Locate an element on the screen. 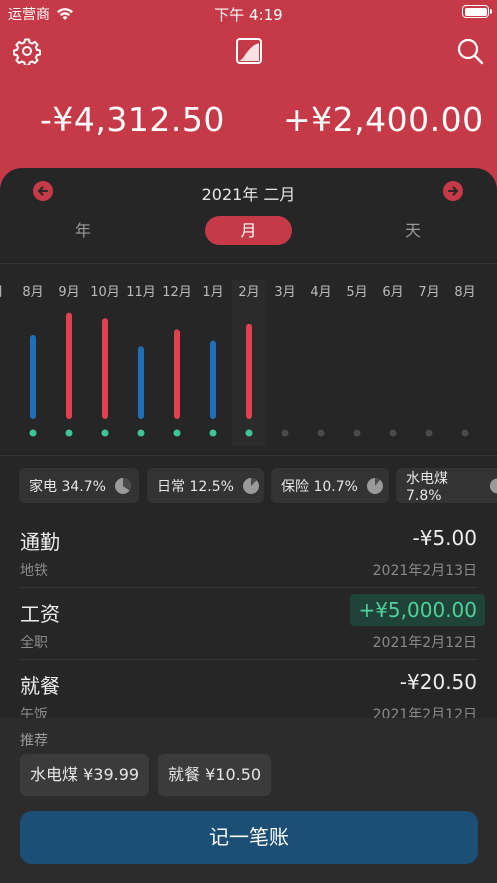  status-bar: 运营商 下午 4:19 is located at coordinates (248, 13).